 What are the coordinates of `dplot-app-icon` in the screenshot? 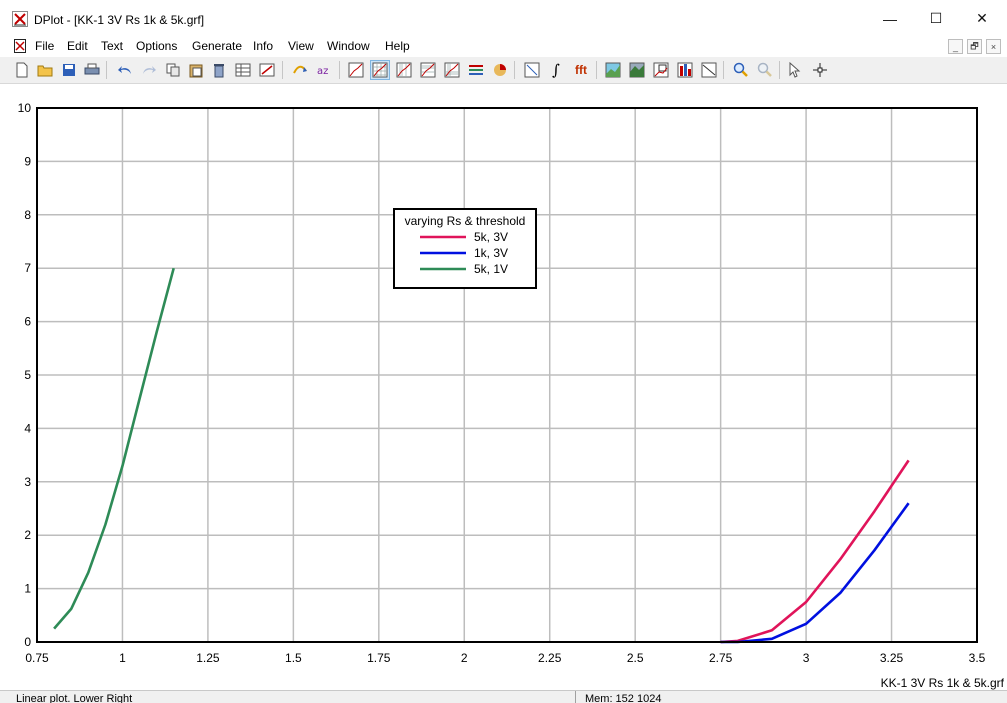 It's located at (20, 19).